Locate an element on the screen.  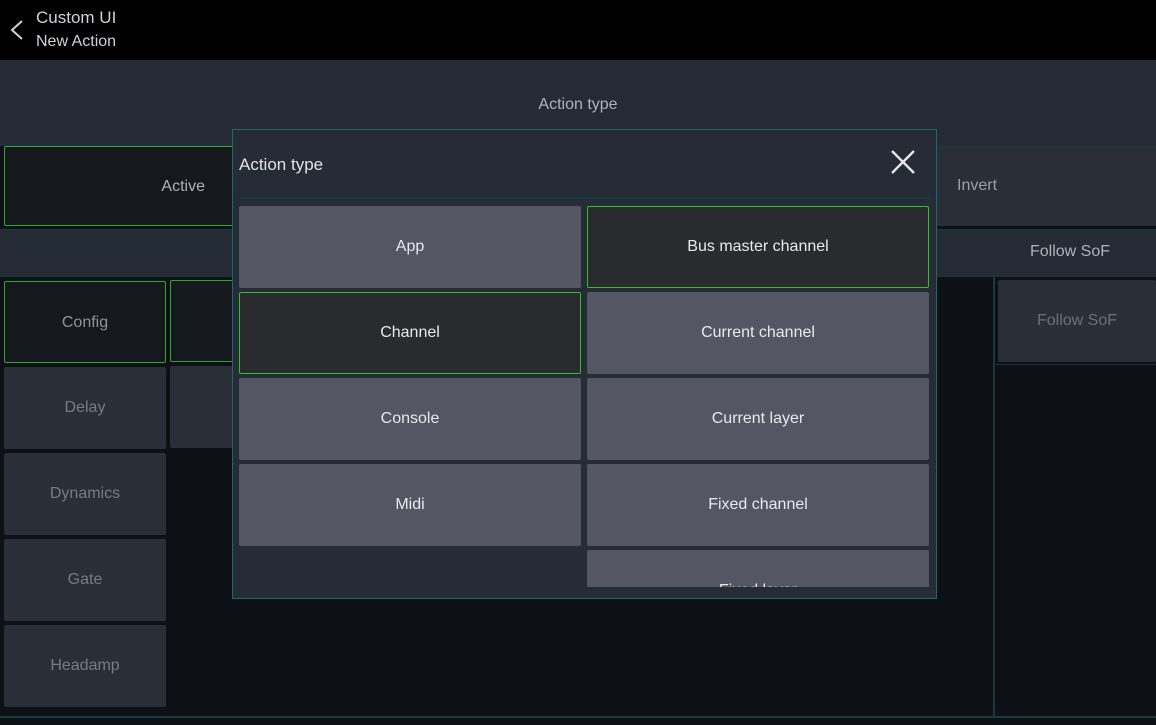
category-label: Headamp is located at coordinates (85, 665).